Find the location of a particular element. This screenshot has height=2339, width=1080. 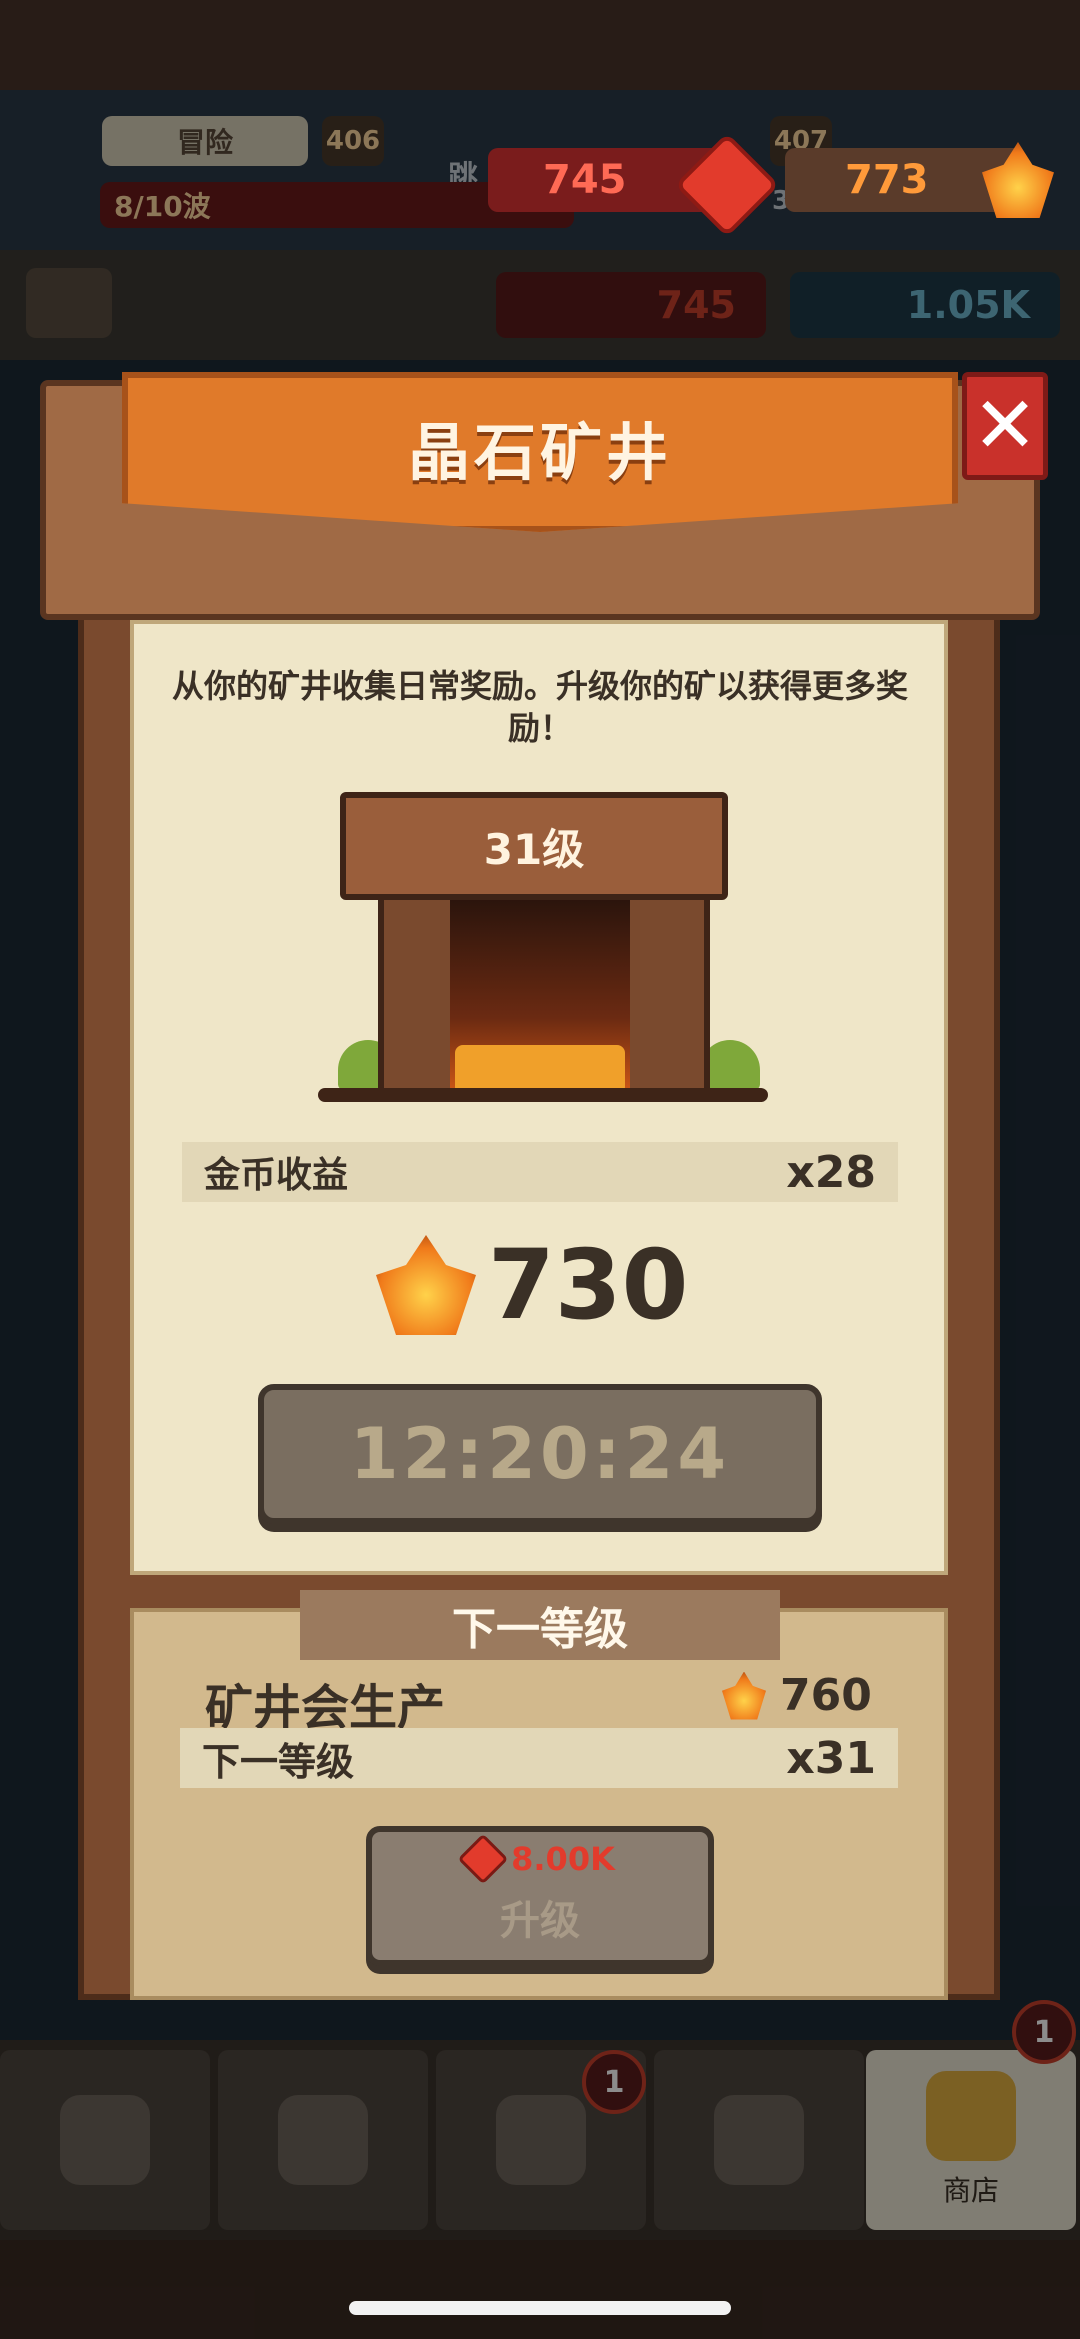

red-gem-count: 745 is located at coordinates (585, 180).